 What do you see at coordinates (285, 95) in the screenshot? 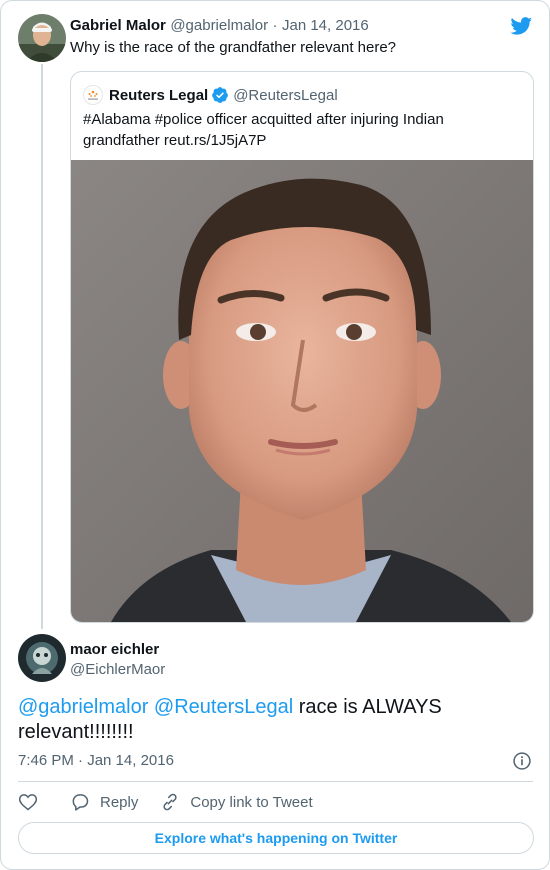
I see `quoted-author-handle: @ReutersLegal` at bounding box center [285, 95].